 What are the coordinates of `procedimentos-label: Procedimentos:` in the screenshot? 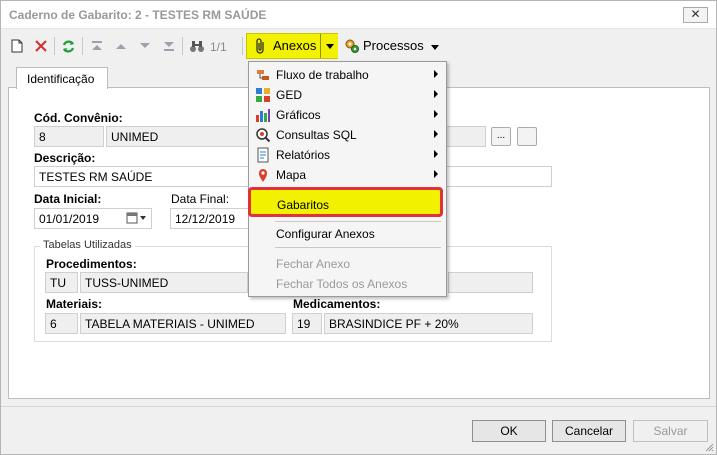 It's located at (91, 264).